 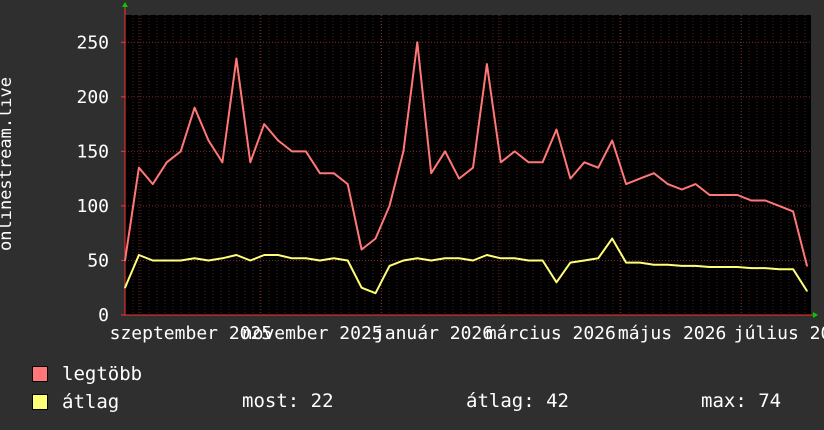 I want to click on legend-item-max: legtöbb, so click(x=87, y=374).